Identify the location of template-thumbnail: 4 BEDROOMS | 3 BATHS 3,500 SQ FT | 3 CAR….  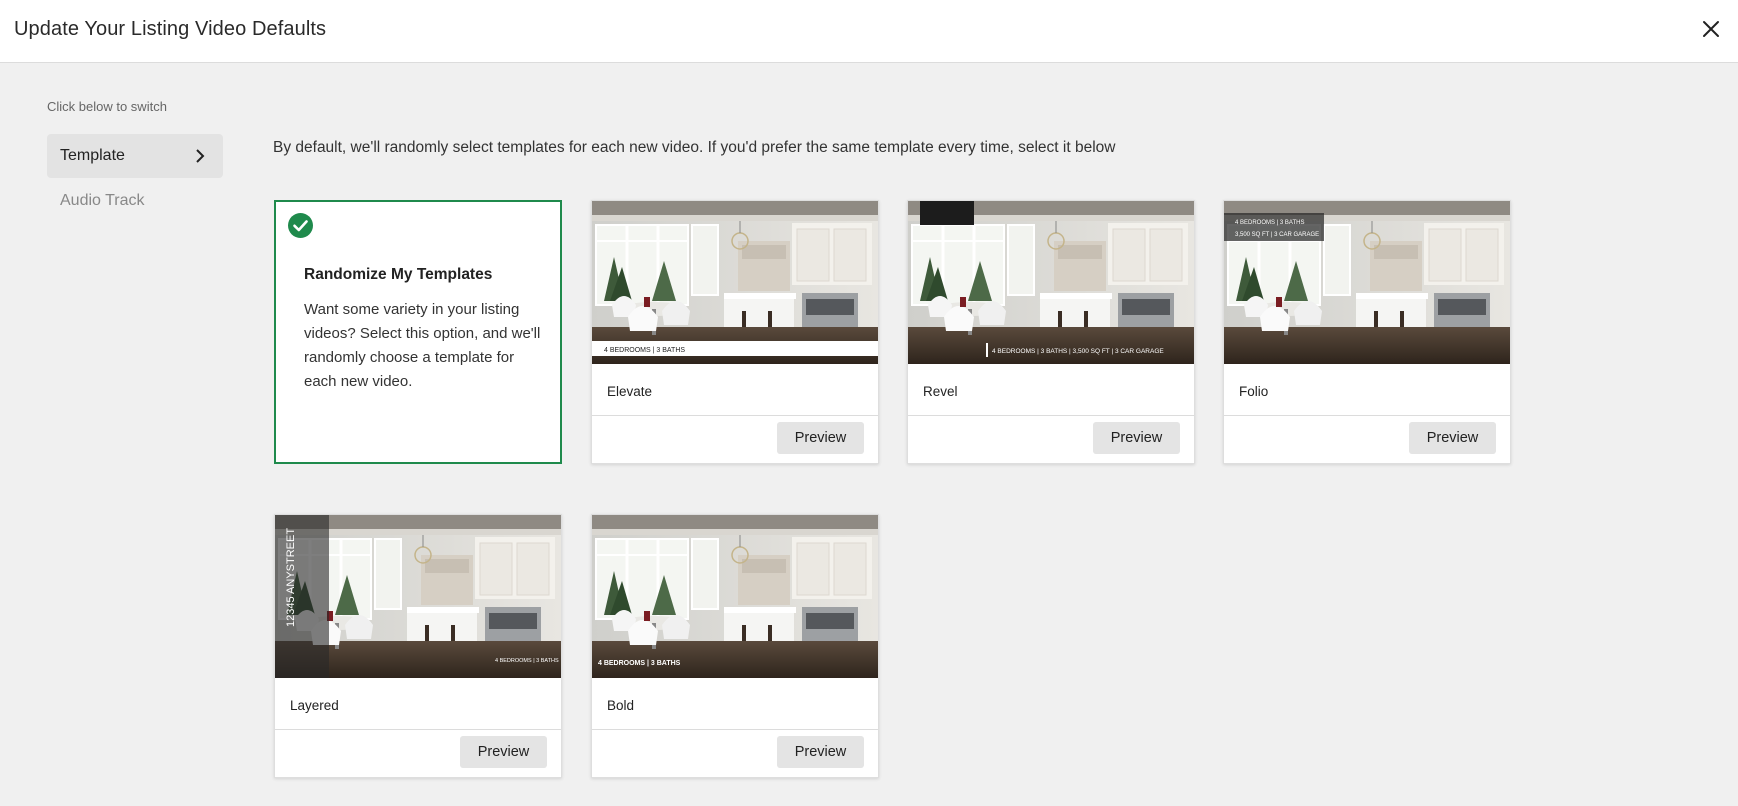
(1367, 282).